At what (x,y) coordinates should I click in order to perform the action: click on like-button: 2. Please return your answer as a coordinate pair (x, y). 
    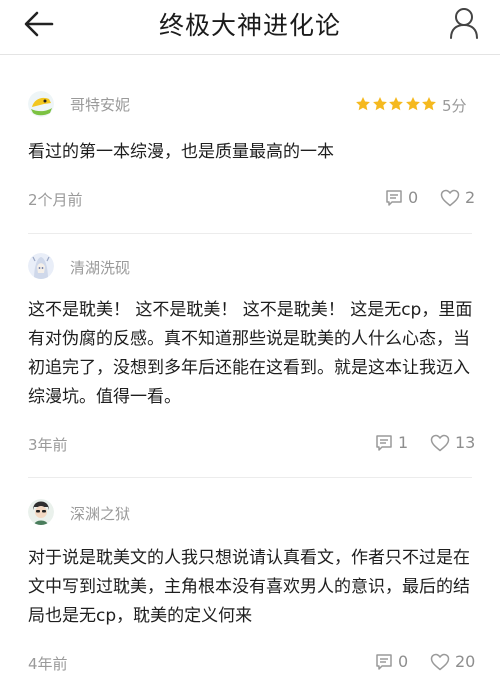
    Looking at the image, I should click on (457, 197).